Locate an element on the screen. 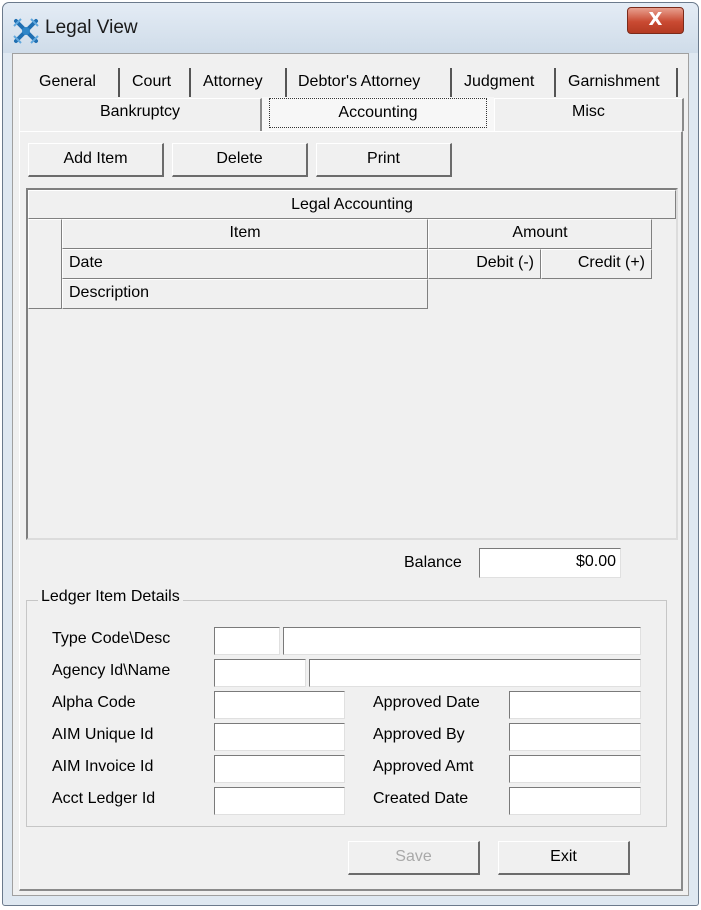 The image size is (701, 910). type-code-desc-label: Type Code\Desc is located at coordinates (111, 638).